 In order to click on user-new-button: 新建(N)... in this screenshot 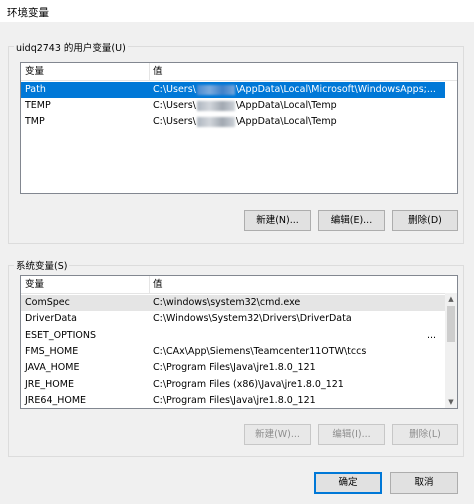, I will do `click(277, 220)`.